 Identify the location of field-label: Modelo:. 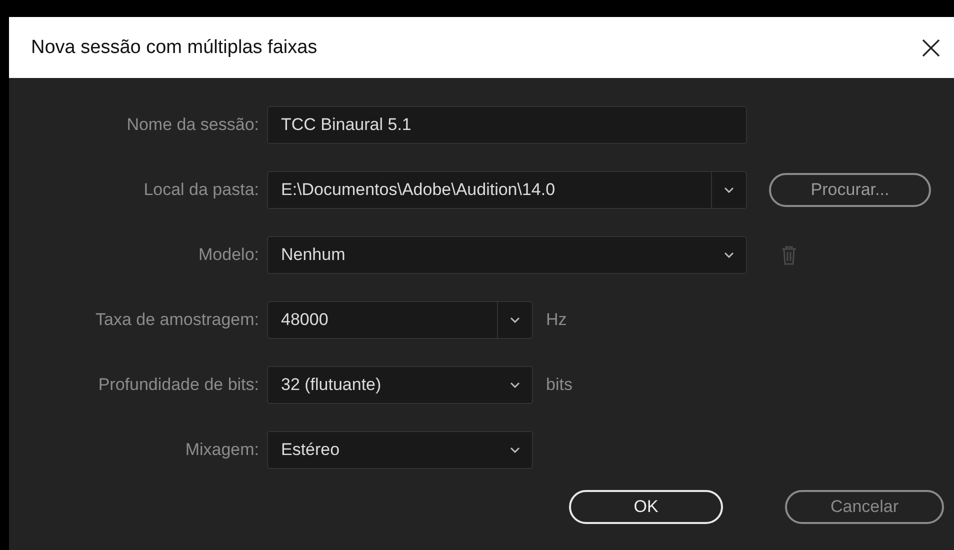
(229, 255).